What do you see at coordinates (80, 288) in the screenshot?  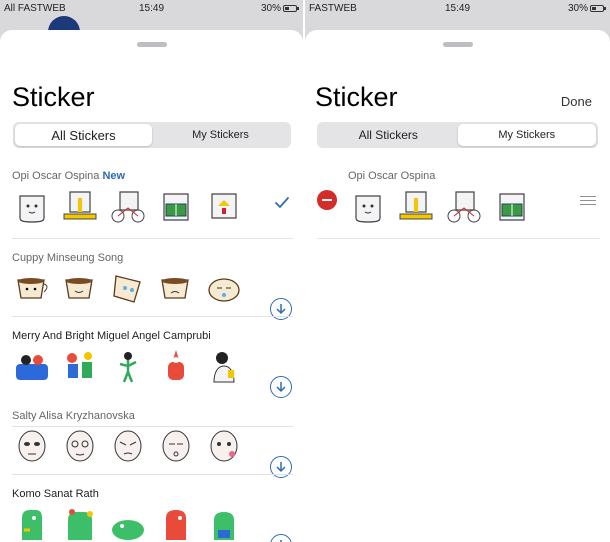 I see `sticker-cuppy-smile` at bounding box center [80, 288].